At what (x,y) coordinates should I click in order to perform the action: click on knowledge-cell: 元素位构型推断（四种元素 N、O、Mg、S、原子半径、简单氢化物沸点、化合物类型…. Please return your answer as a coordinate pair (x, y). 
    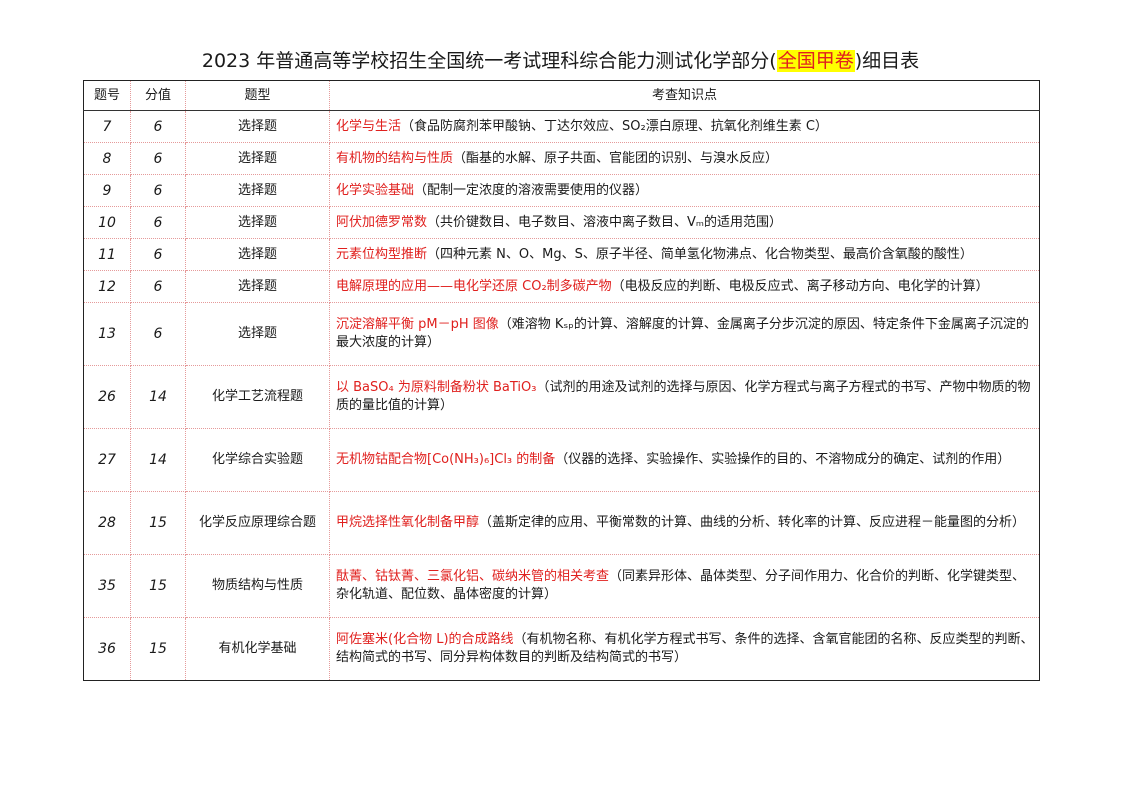
    Looking at the image, I should click on (684, 254).